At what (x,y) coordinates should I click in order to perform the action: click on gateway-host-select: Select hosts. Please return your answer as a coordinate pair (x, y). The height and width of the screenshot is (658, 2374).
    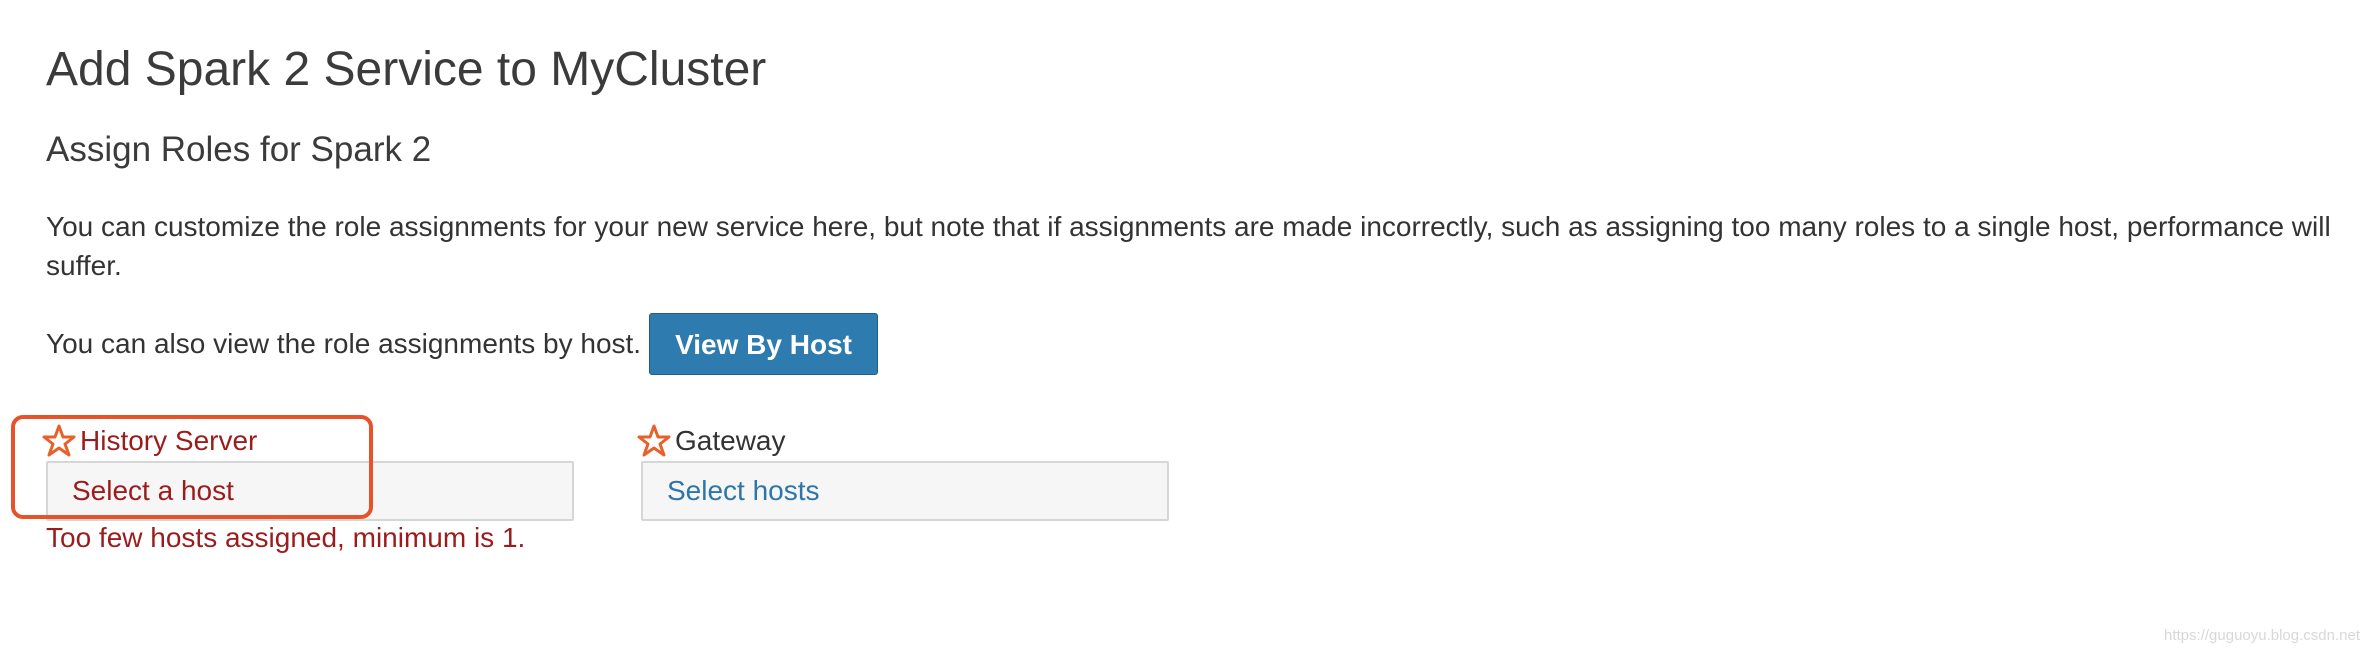
    Looking at the image, I should click on (905, 491).